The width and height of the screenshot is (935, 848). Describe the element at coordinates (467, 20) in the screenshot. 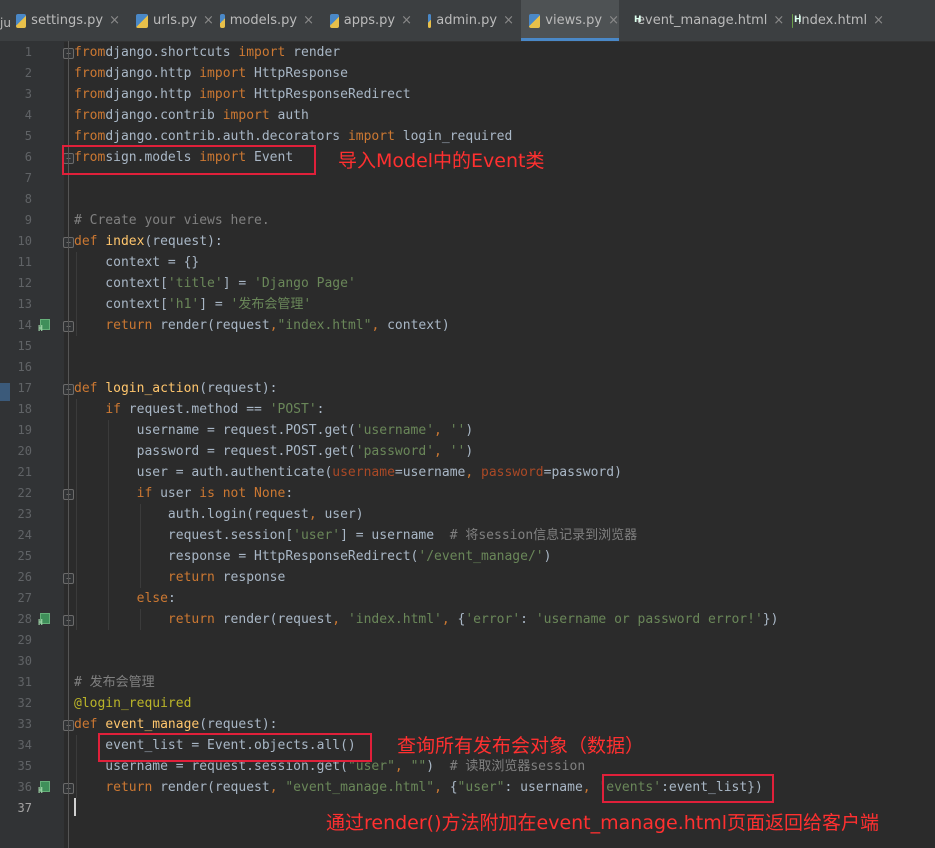

I see `tab-admin-py: admin.py ×` at that location.